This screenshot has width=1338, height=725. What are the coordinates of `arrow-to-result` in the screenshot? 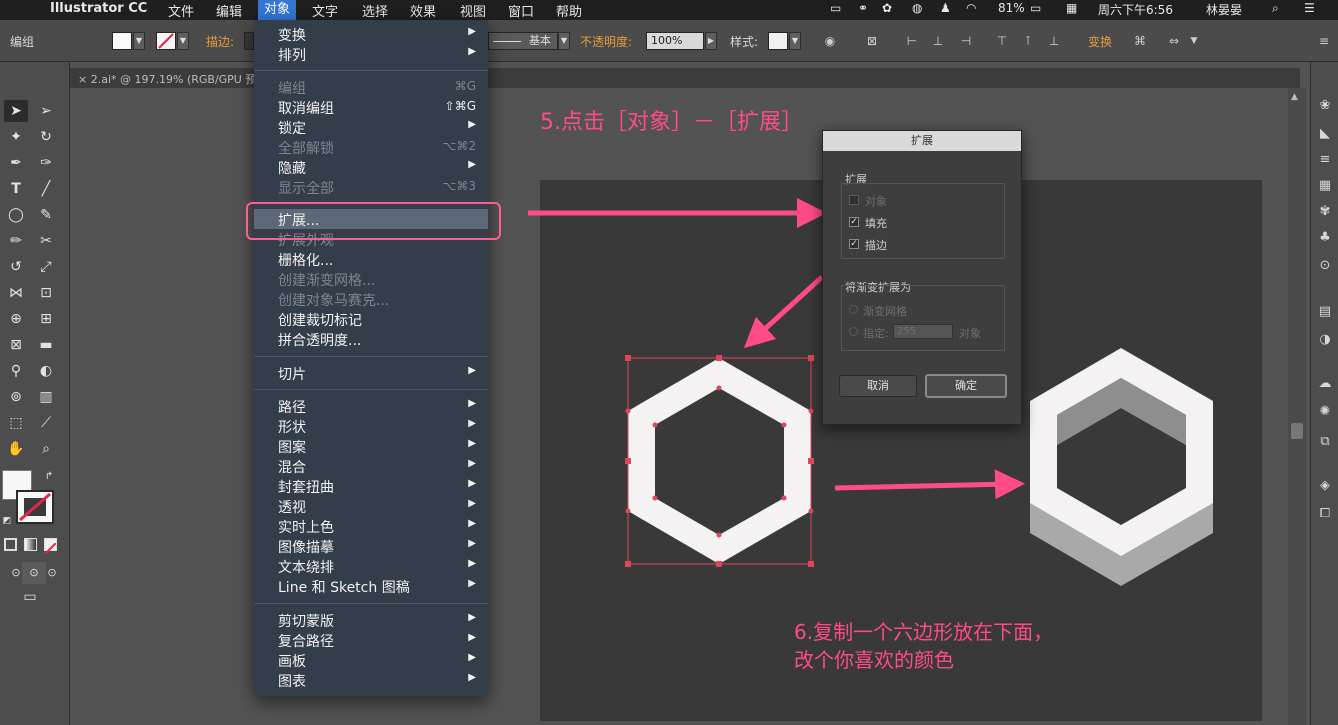 It's located at (929, 484).